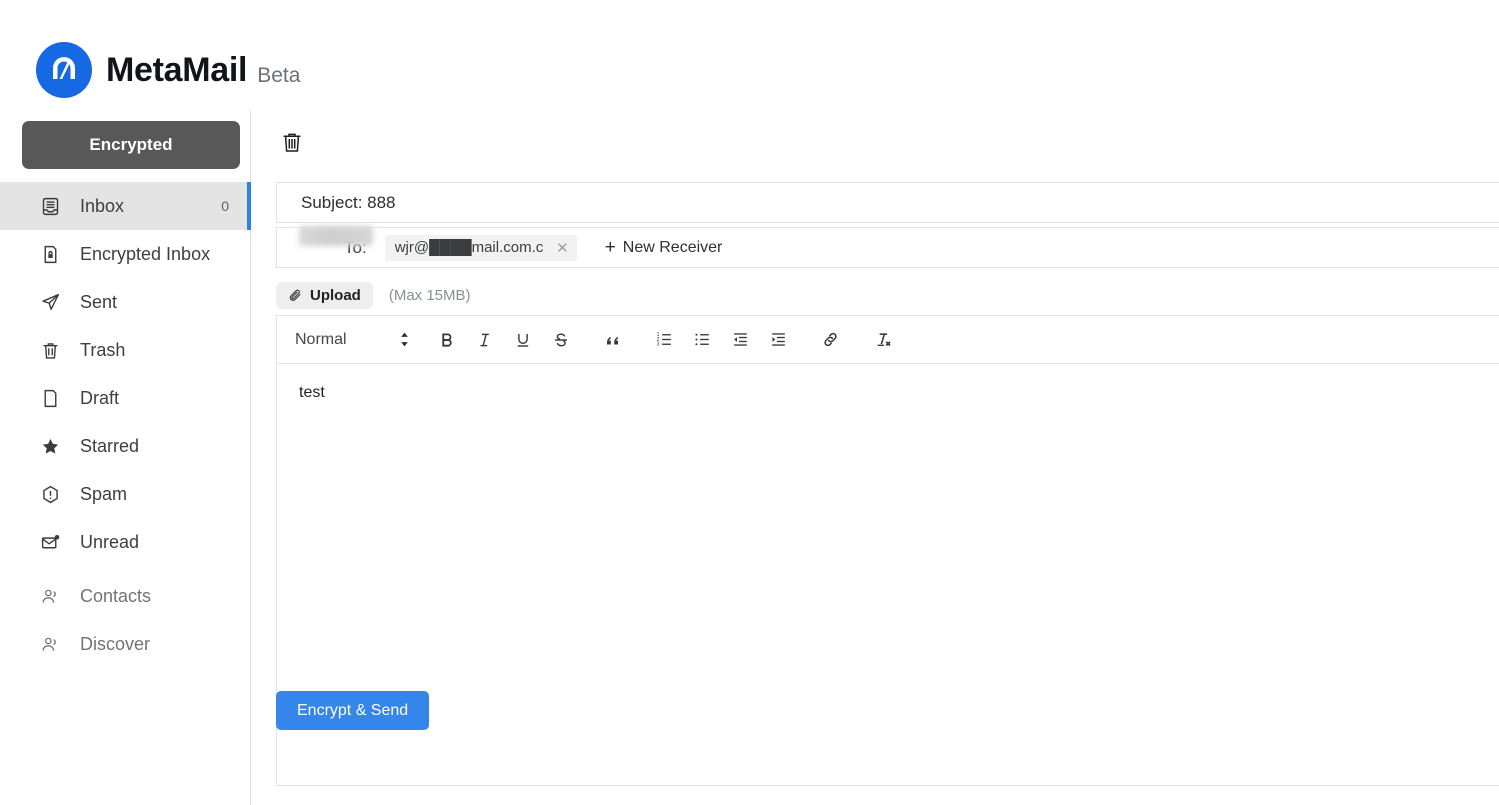  I want to click on subject-field: Subject: 888, so click(887, 202).